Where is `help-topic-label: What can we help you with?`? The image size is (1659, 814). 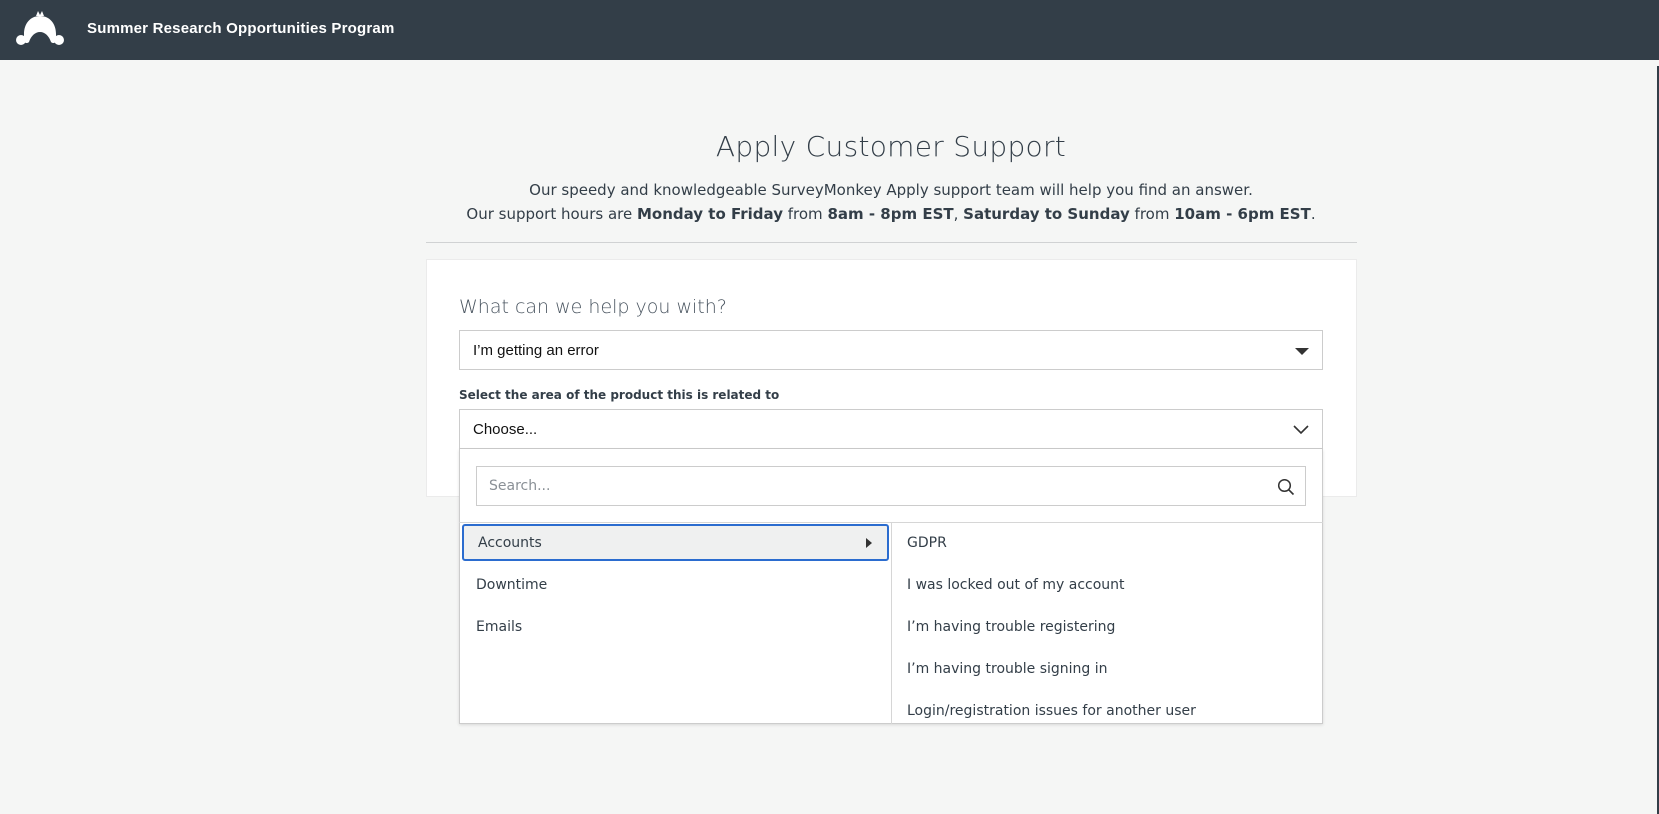
help-topic-label: What can we help you with? is located at coordinates (593, 307).